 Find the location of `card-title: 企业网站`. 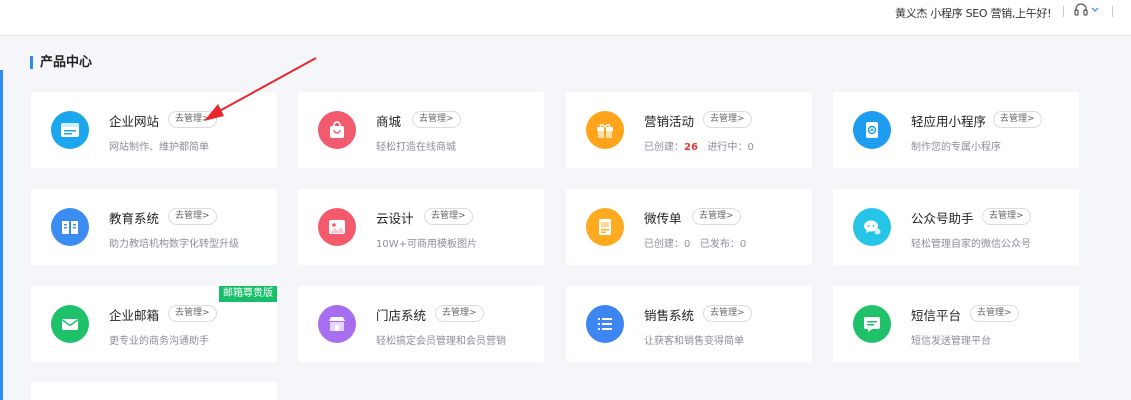

card-title: 企业网站 is located at coordinates (134, 121).